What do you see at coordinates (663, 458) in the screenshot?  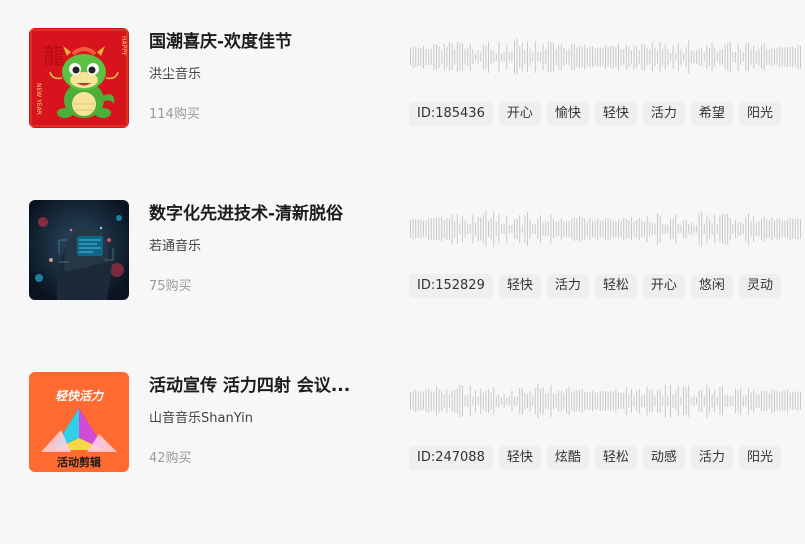 I see `mood-tag: 动感` at bounding box center [663, 458].